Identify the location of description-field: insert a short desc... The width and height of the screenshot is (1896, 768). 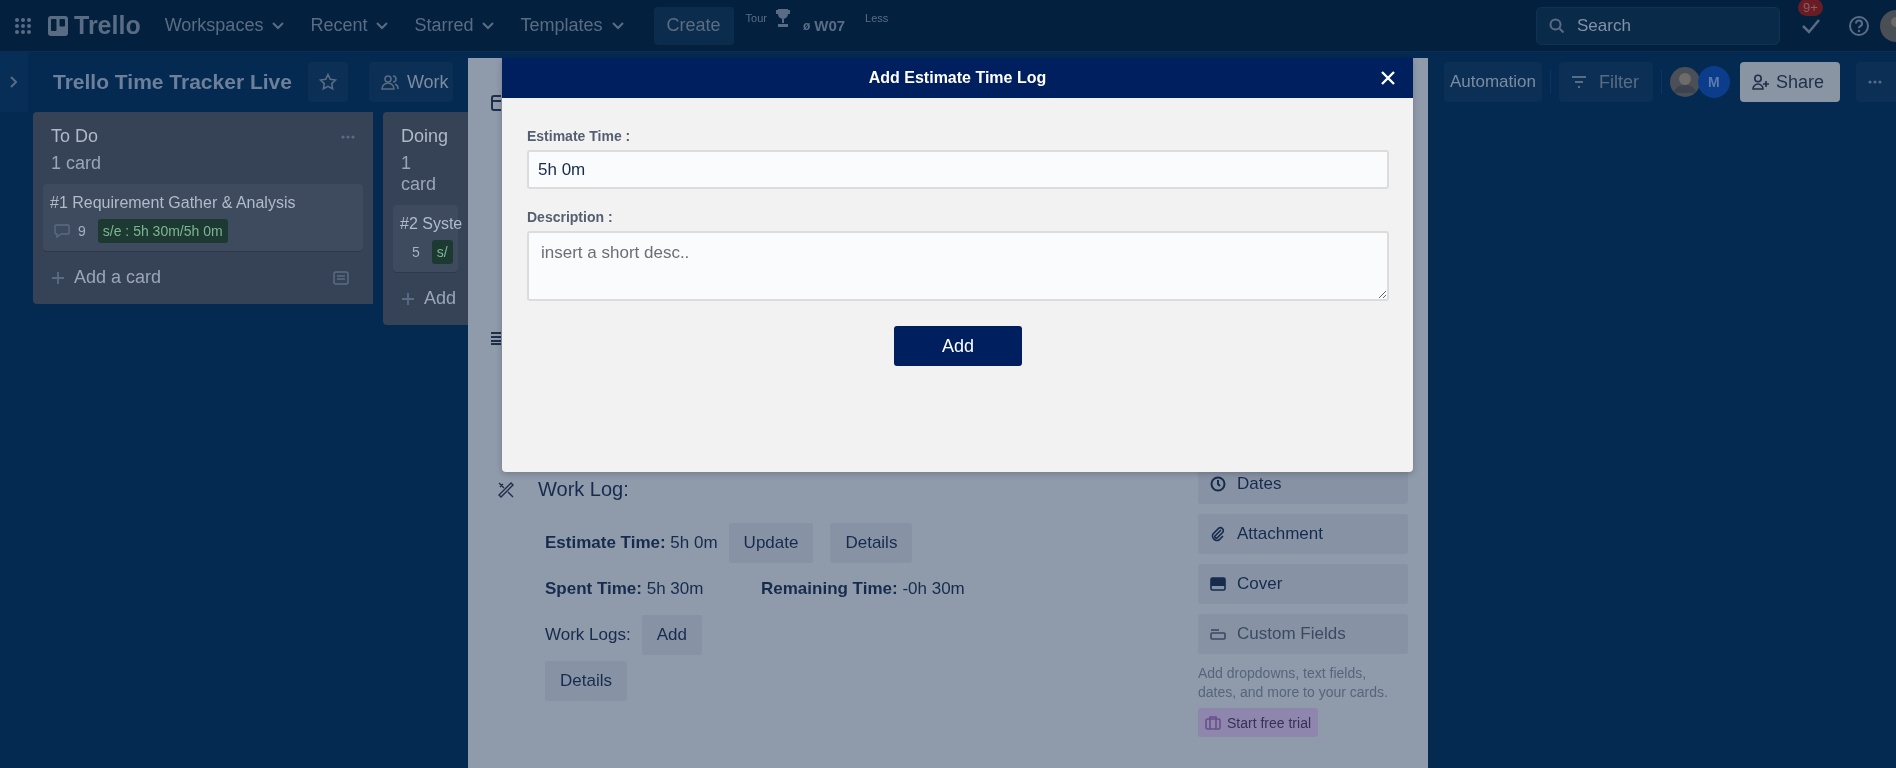
(958, 266).